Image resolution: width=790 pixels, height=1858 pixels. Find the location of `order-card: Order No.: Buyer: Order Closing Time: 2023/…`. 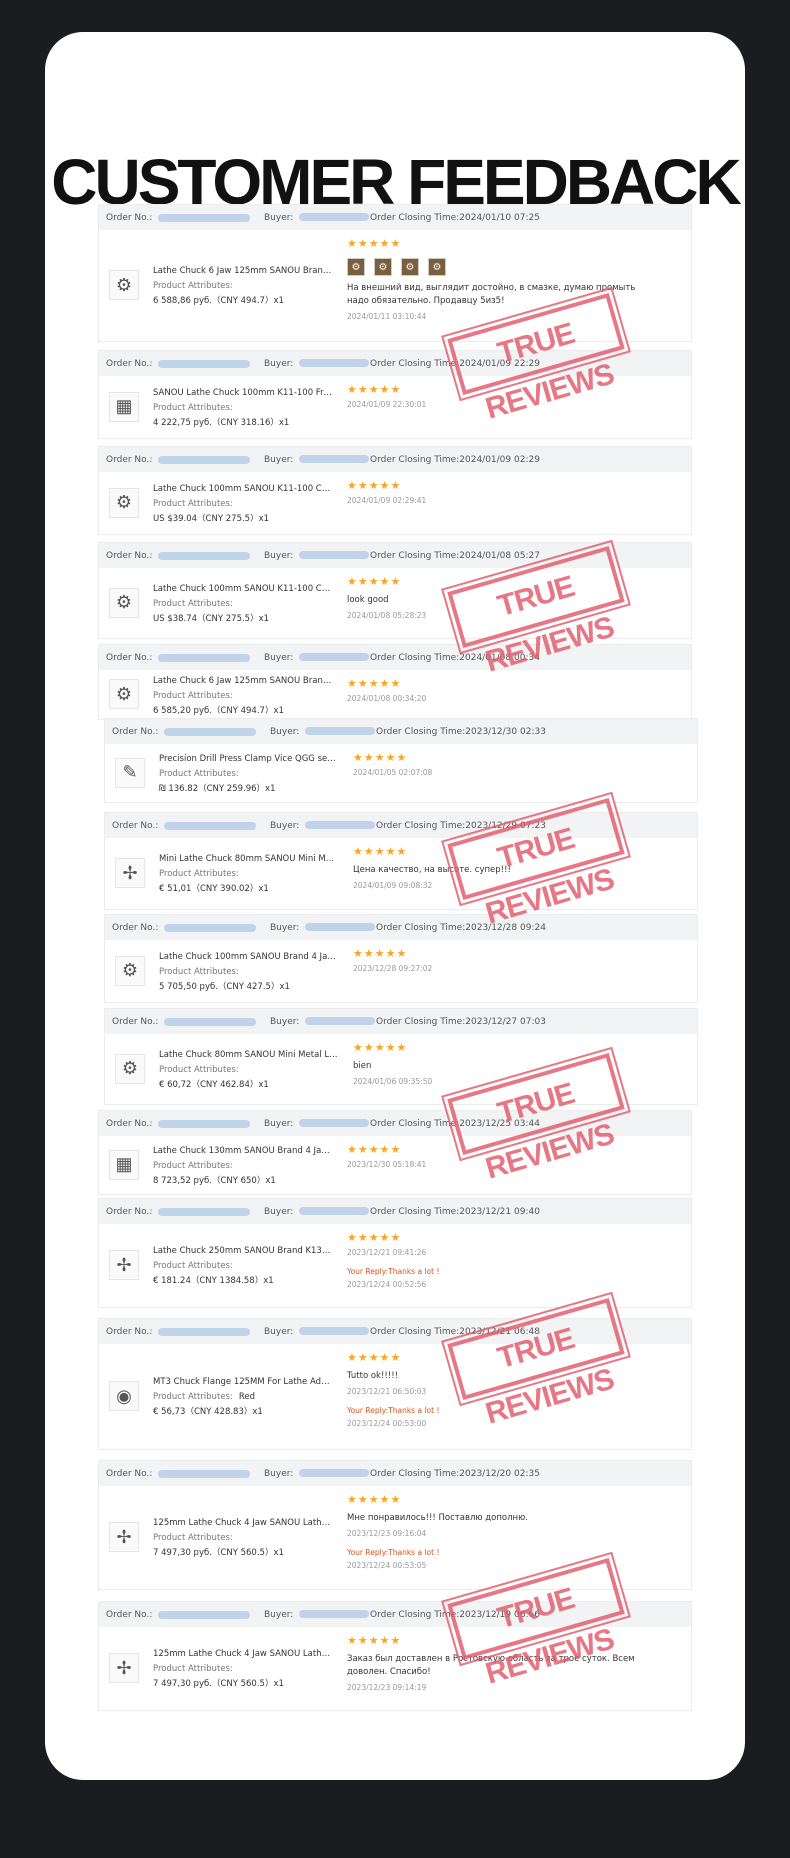

order-card: Order No.: Buyer: Order Closing Time: 2023/… is located at coordinates (401, 958).